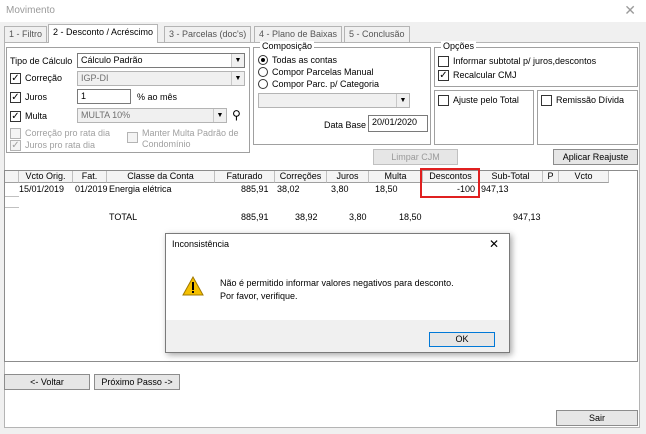  What do you see at coordinates (259, 296) in the screenshot?
I see `dialog-message-line2: Por favor, verifique.` at bounding box center [259, 296].